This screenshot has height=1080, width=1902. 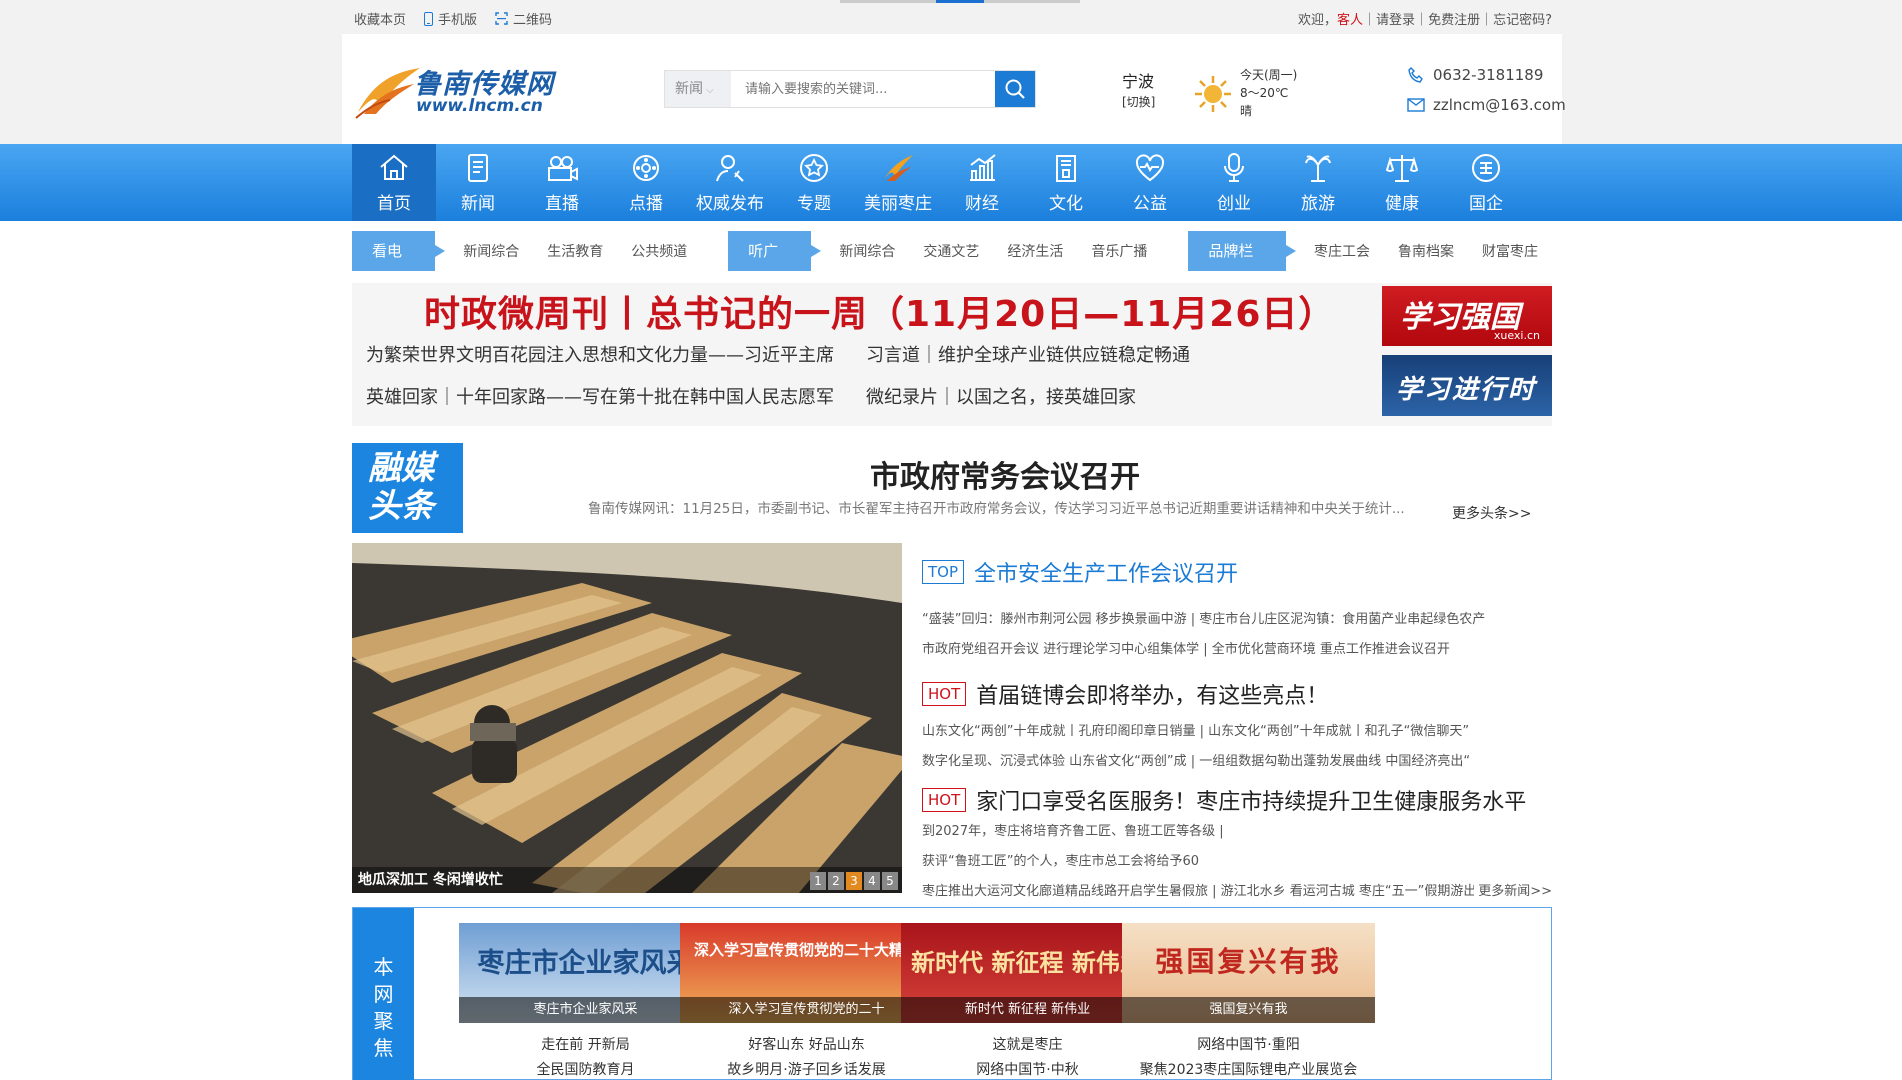 What do you see at coordinates (1251, 800) in the screenshot?
I see `news-title: 家门口享受名医服务！枣庄市持续提升卫生健康服务水平` at bounding box center [1251, 800].